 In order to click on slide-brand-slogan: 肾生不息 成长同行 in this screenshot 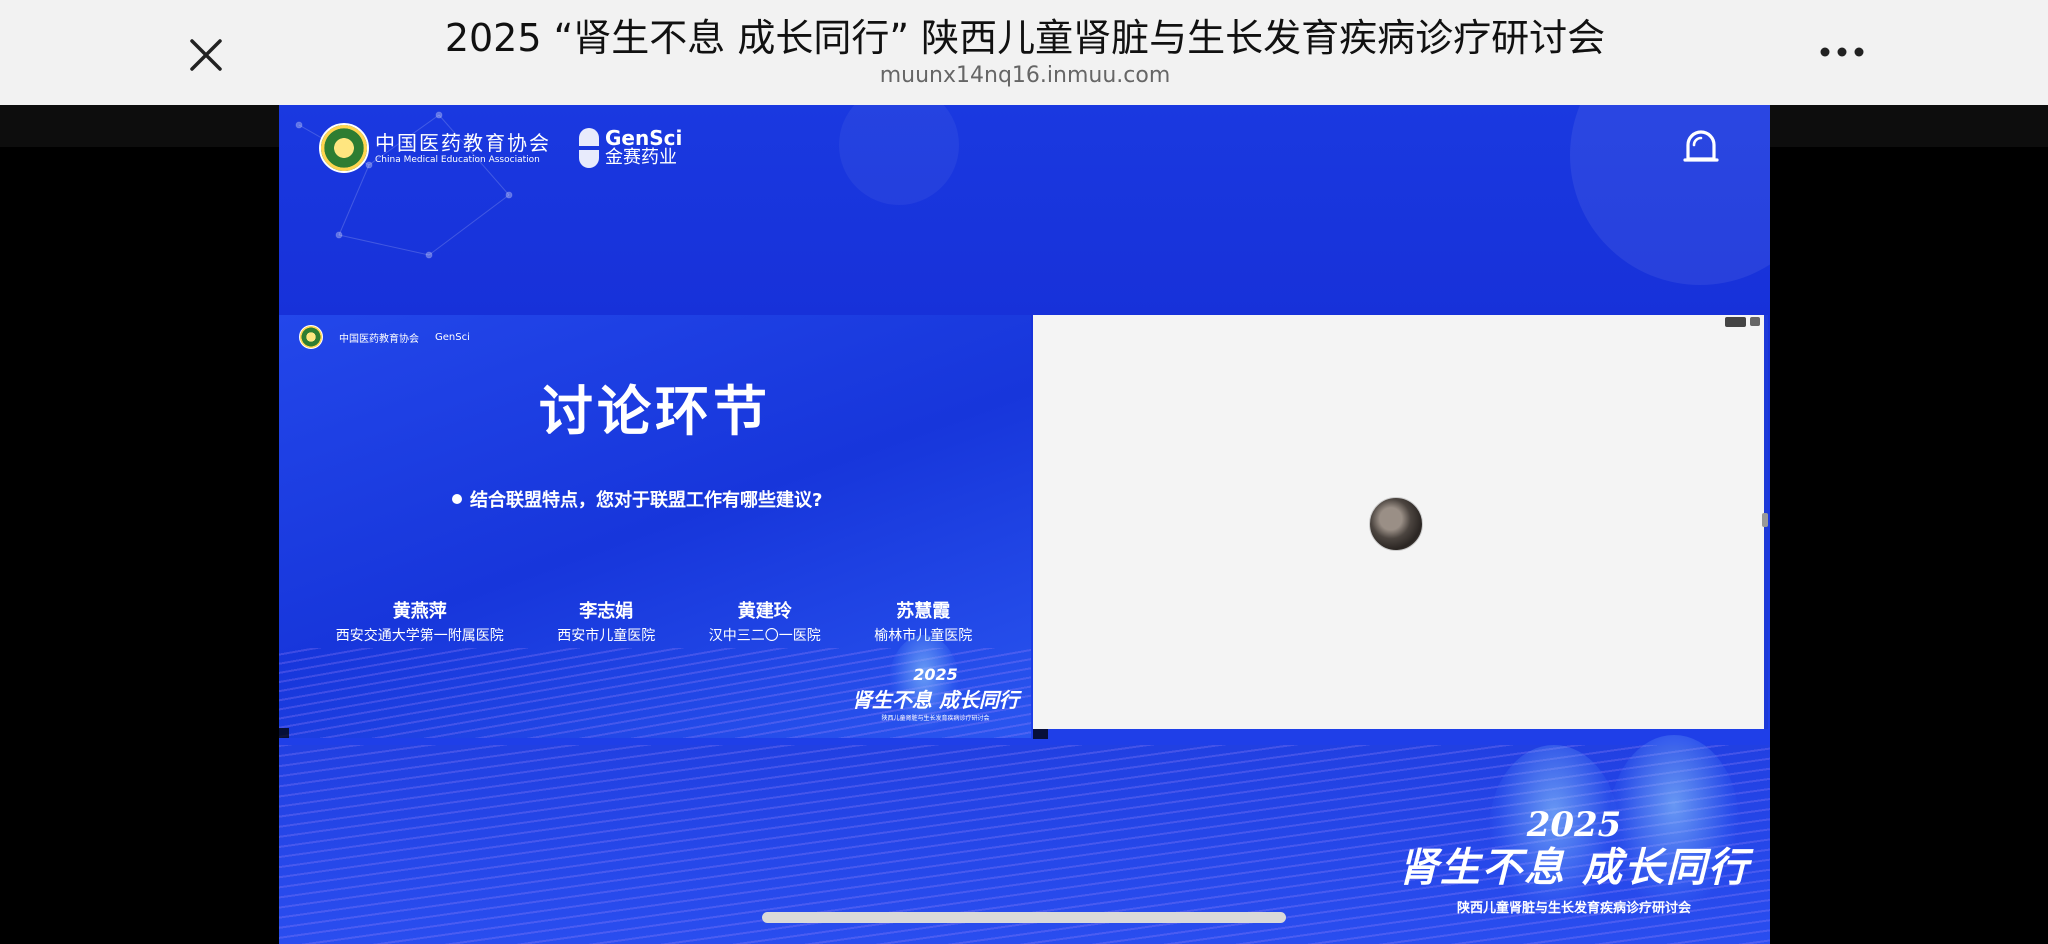, I will do `click(935, 700)`.